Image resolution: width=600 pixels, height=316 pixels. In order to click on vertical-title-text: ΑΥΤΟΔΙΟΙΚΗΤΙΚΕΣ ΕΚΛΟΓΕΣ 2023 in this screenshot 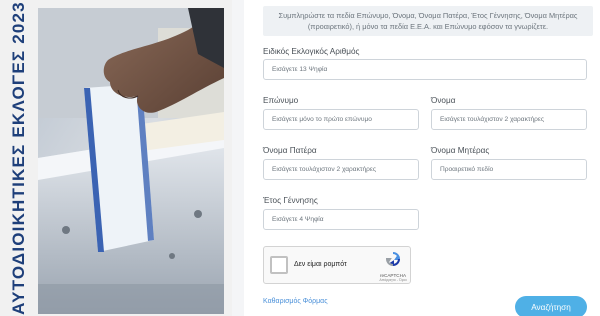, I will do `click(19, 158)`.